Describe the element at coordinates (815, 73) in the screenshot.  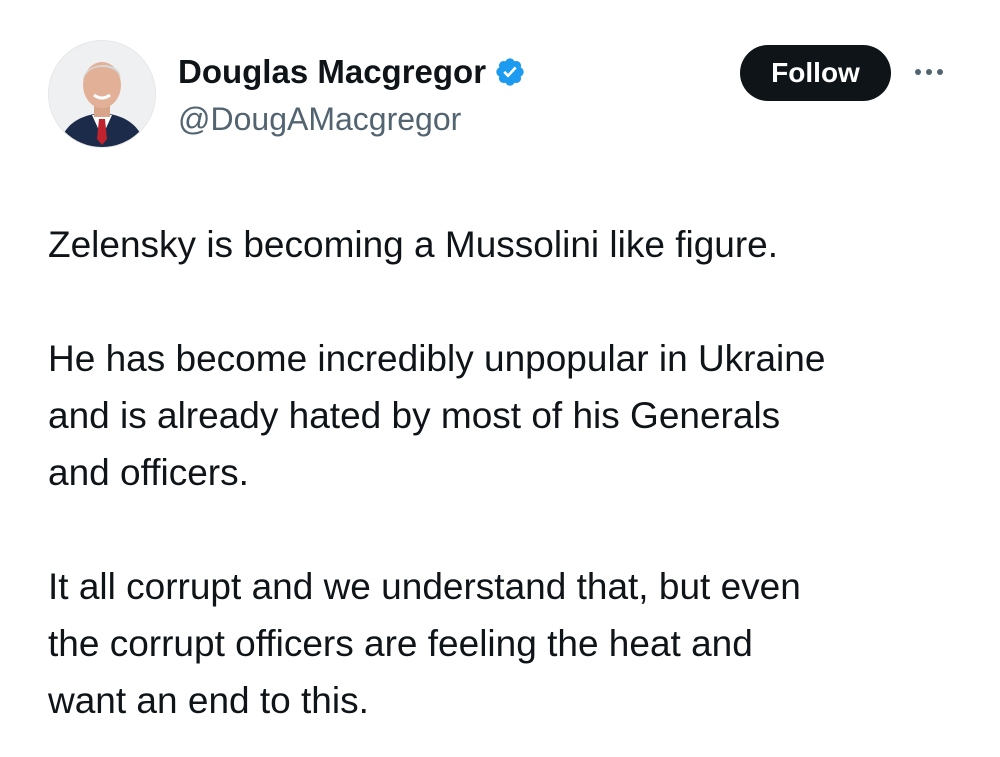
I see `follow-button: Follow` at that location.